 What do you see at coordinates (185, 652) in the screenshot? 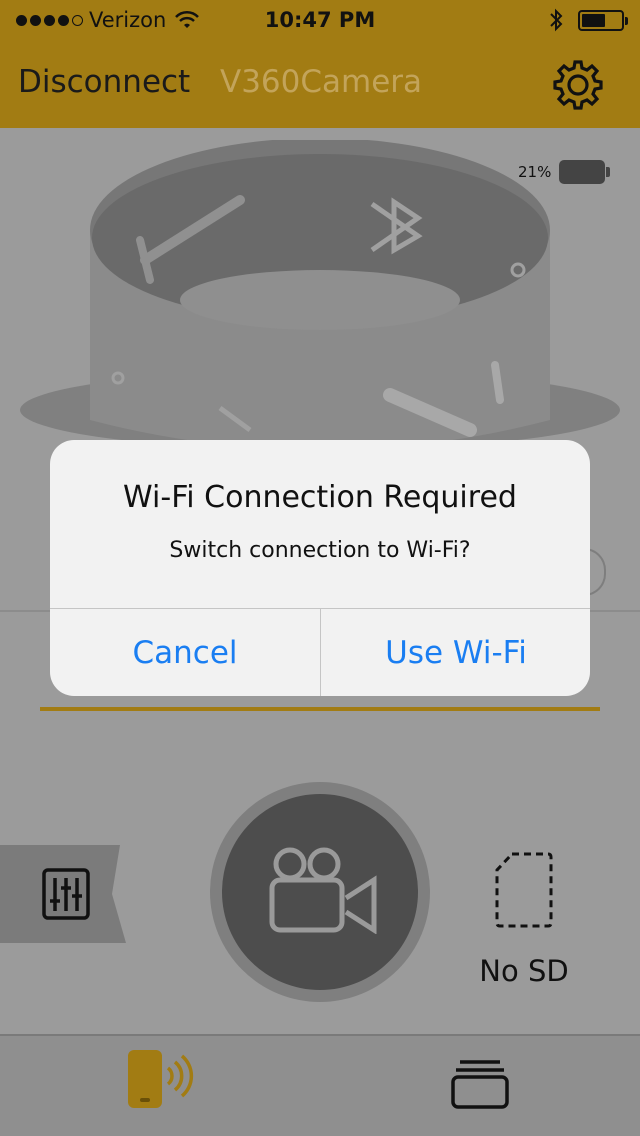
I see `cancel-button: Cancel` at bounding box center [185, 652].